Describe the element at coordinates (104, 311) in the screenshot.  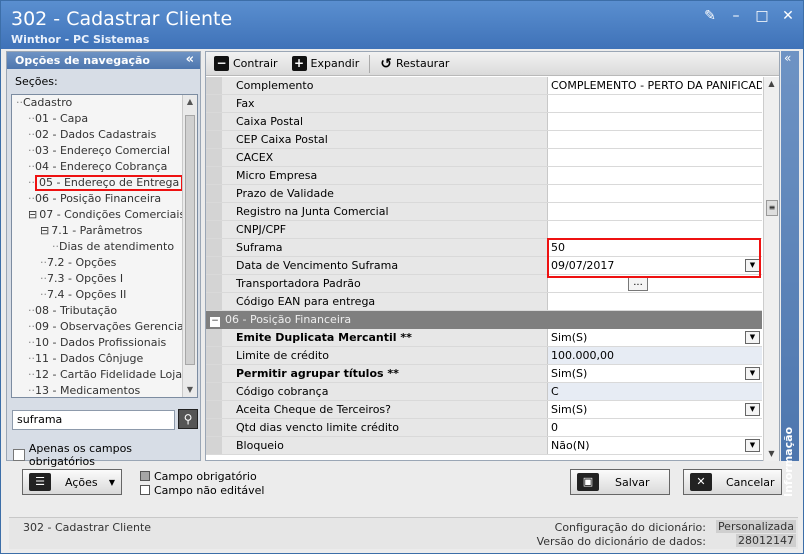
I see `tree-item: ··08 - Tributação` at that location.